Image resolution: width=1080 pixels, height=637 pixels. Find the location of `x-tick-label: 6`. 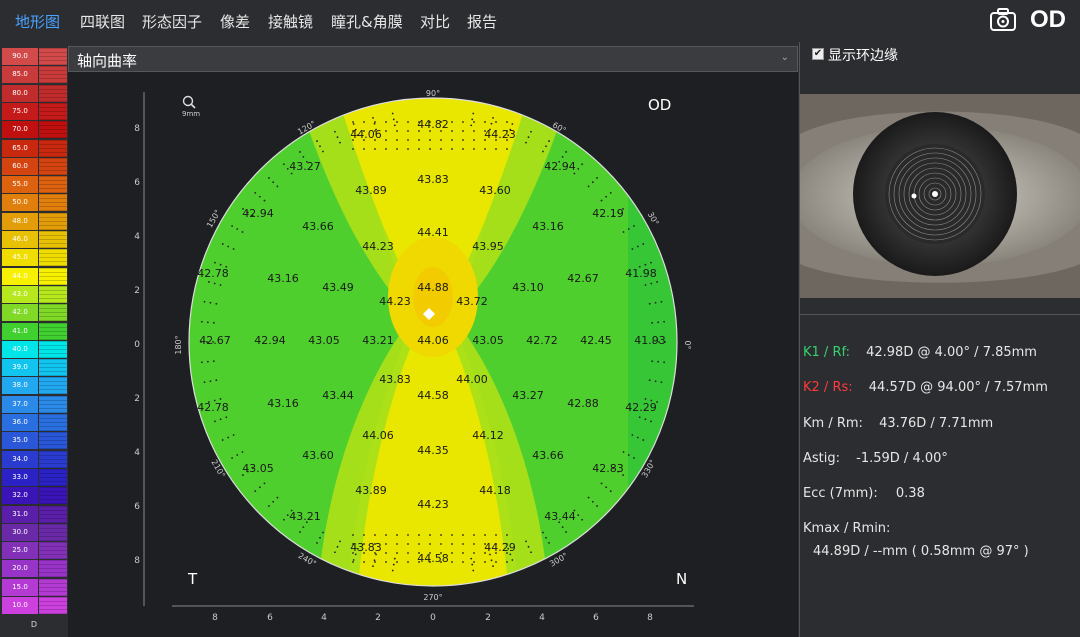

x-tick-label: 6 is located at coordinates (270, 618).